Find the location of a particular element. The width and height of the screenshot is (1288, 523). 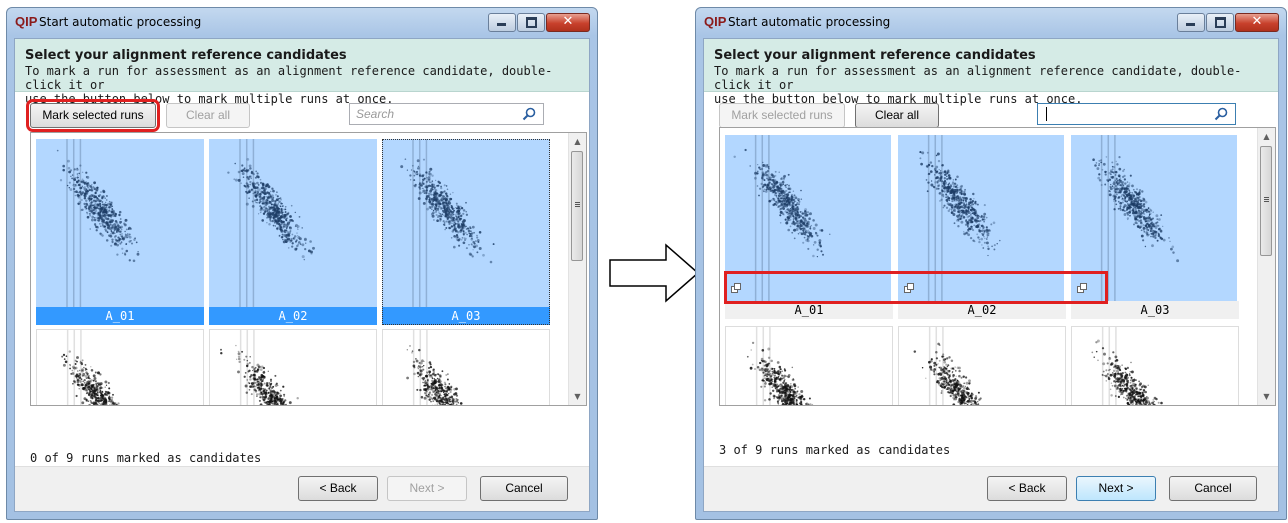

search-placeholder: Search is located at coordinates (375, 114).